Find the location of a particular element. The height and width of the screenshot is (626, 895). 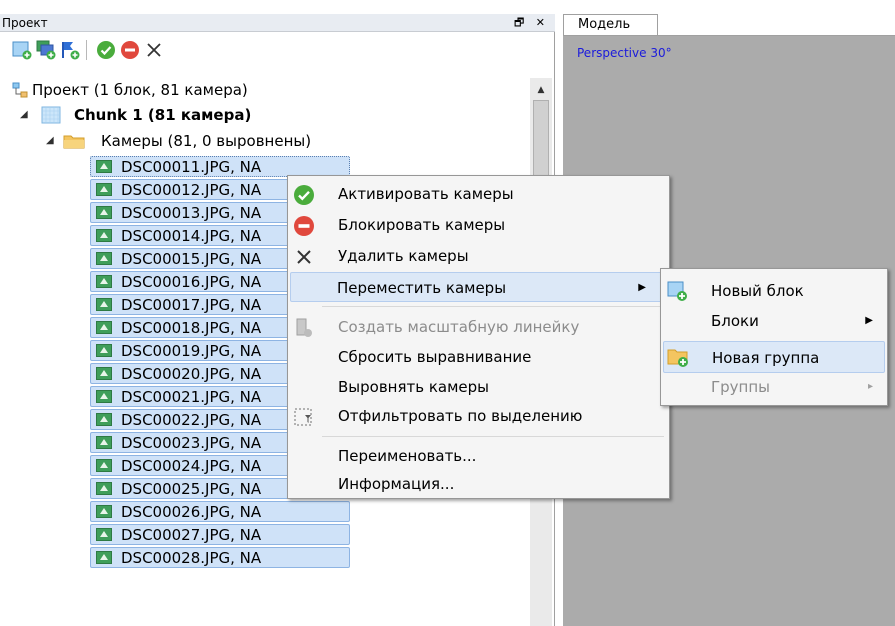

chunk-label: Chunk 1 (81 камера) is located at coordinates (163, 115).